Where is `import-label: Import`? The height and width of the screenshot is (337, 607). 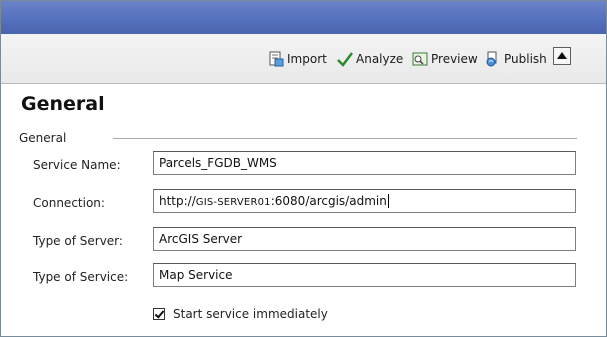
import-label: Import is located at coordinates (307, 59).